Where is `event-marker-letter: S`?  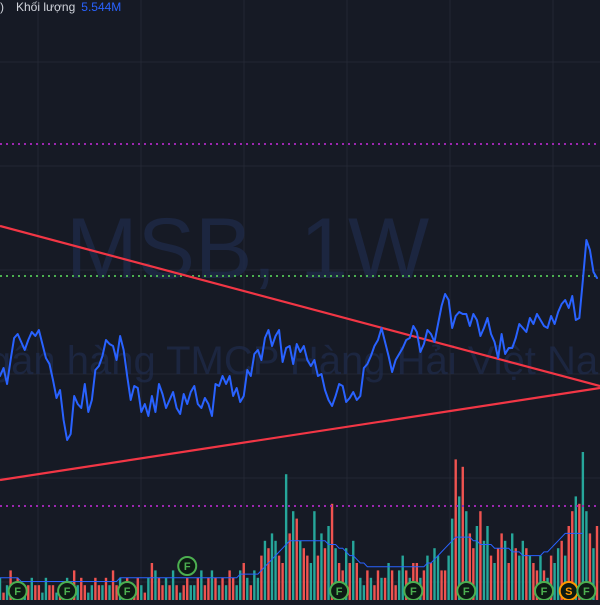
event-marker-letter: S is located at coordinates (568, 592).